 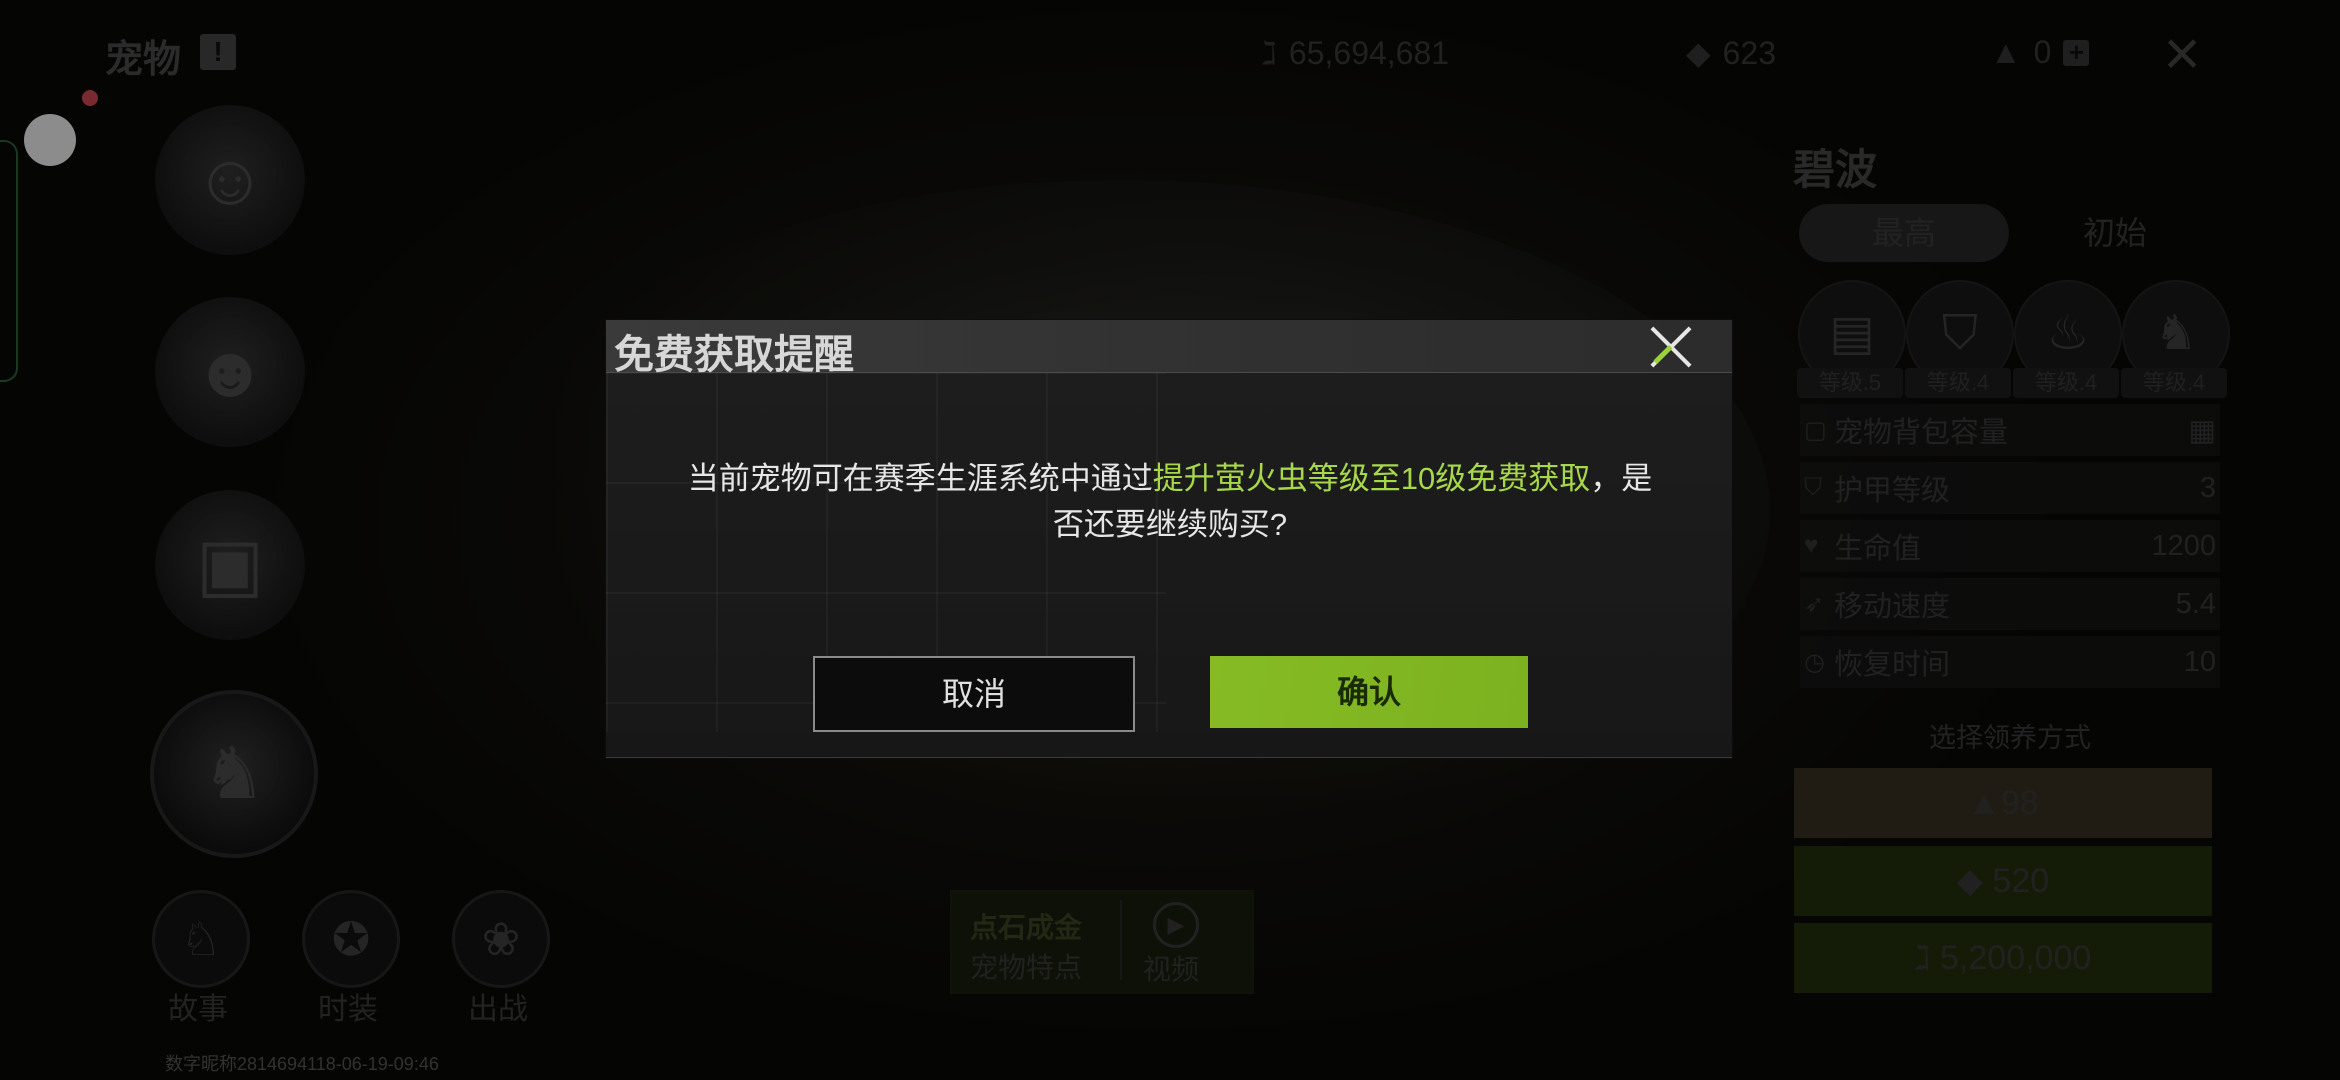 I want to click on message-text: 当前宠物可在赛季生涯系统中通过, so click(x=920, y=478).